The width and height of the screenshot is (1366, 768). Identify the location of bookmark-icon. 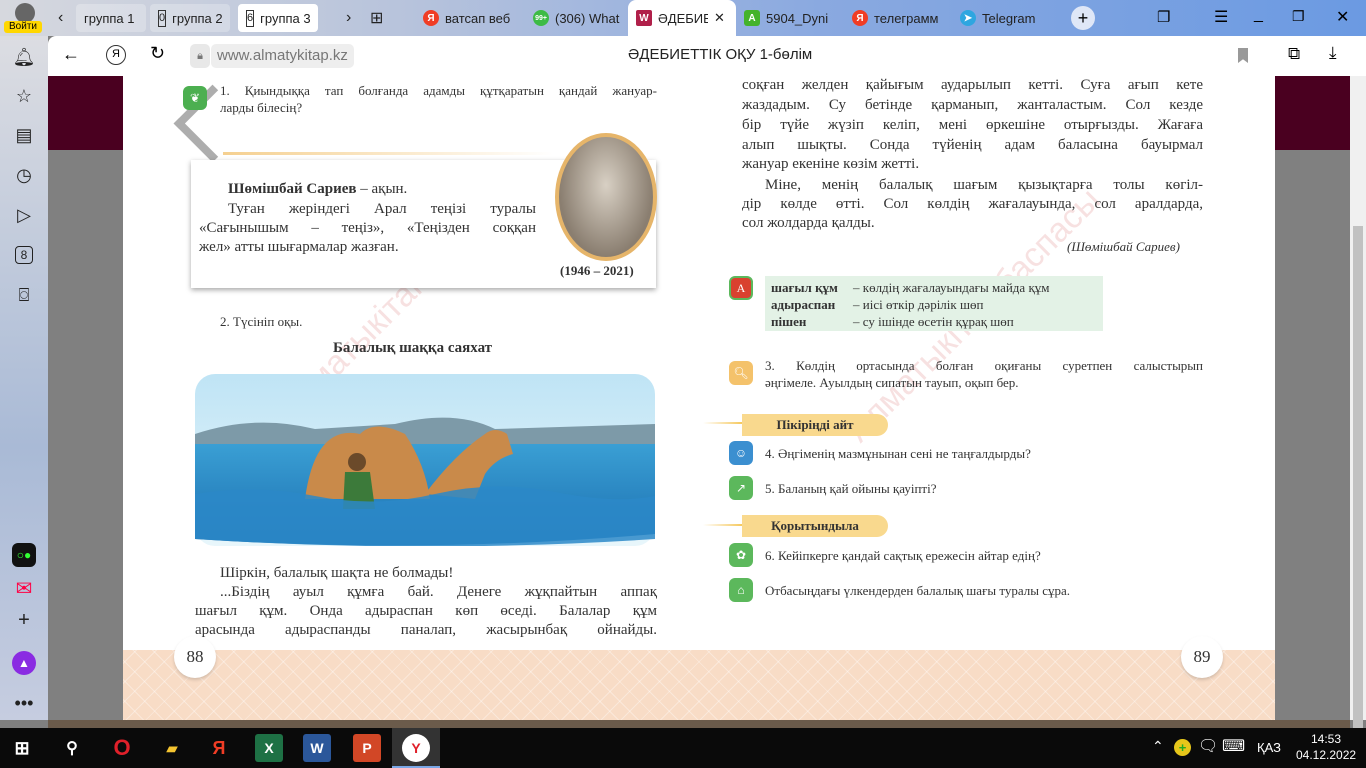
(1243, 55).